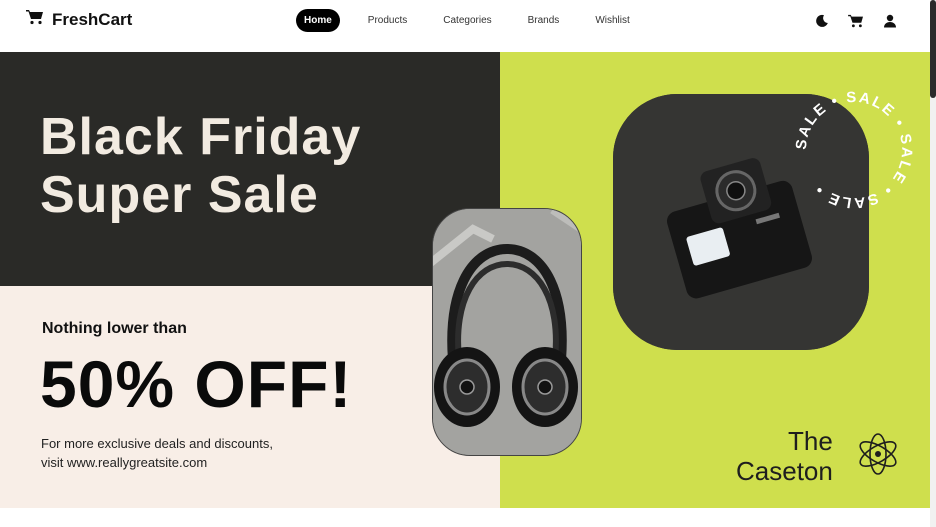 The width and height of the screenshot is (936, 527). I want to click on banner-discount: 50% OFF!, so click(196, 384).